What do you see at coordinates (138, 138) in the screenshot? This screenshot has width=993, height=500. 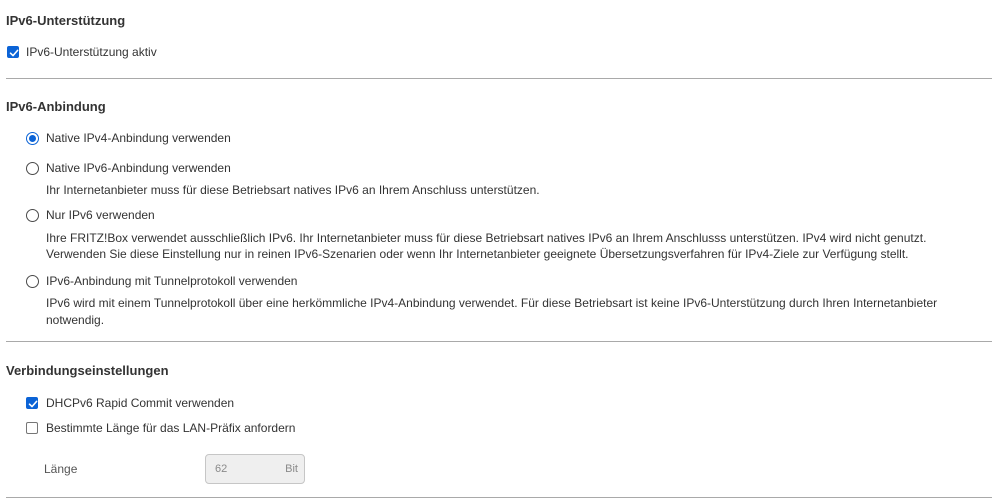 I see `radio-native-ipv4-label: Native IPv4-Anbindung verwenden` at bounding box center [138, 138].